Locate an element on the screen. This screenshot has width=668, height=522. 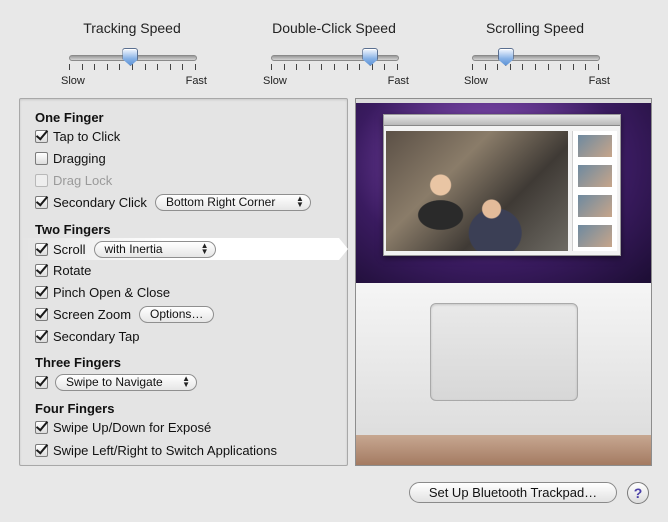
drag-lock-label: Drag Lock is located at coordinates (83, 180).